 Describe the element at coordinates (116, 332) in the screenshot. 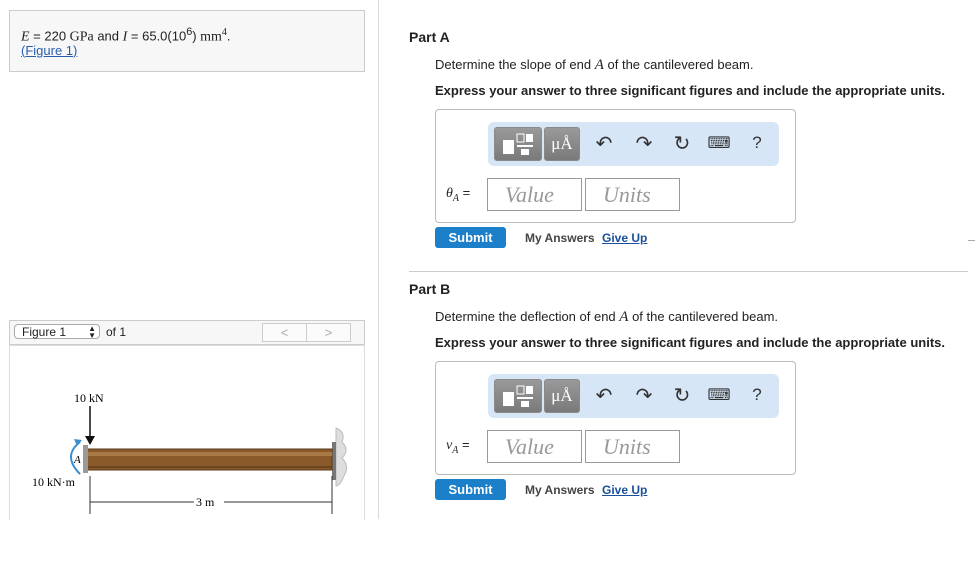

I see `figure-count: of 1` at that location.